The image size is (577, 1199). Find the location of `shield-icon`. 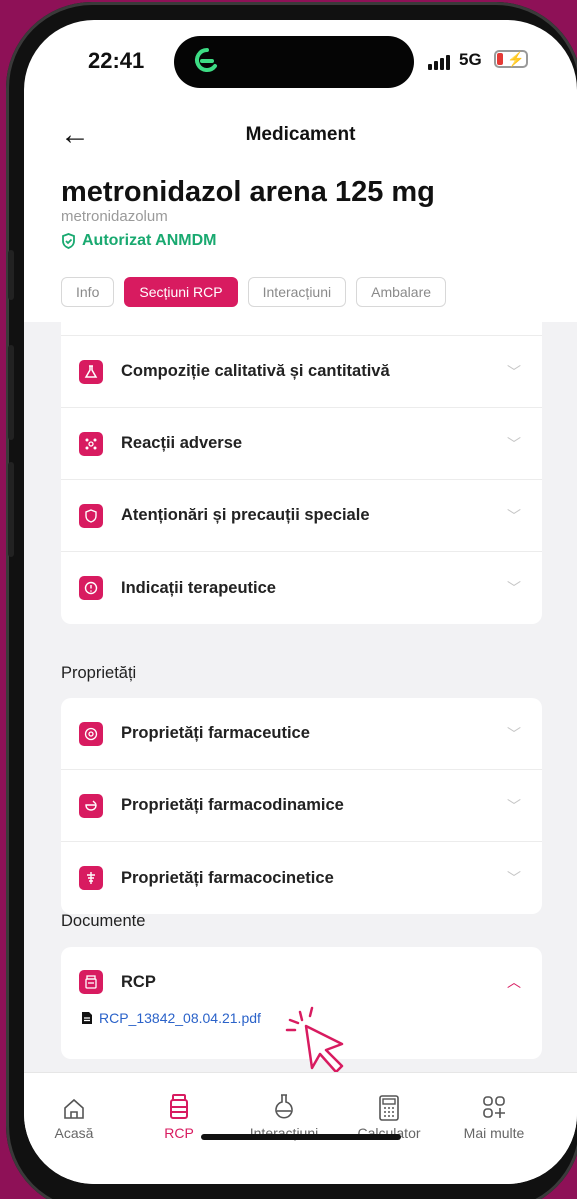

shield-icon is located at coordinates (91, 515).